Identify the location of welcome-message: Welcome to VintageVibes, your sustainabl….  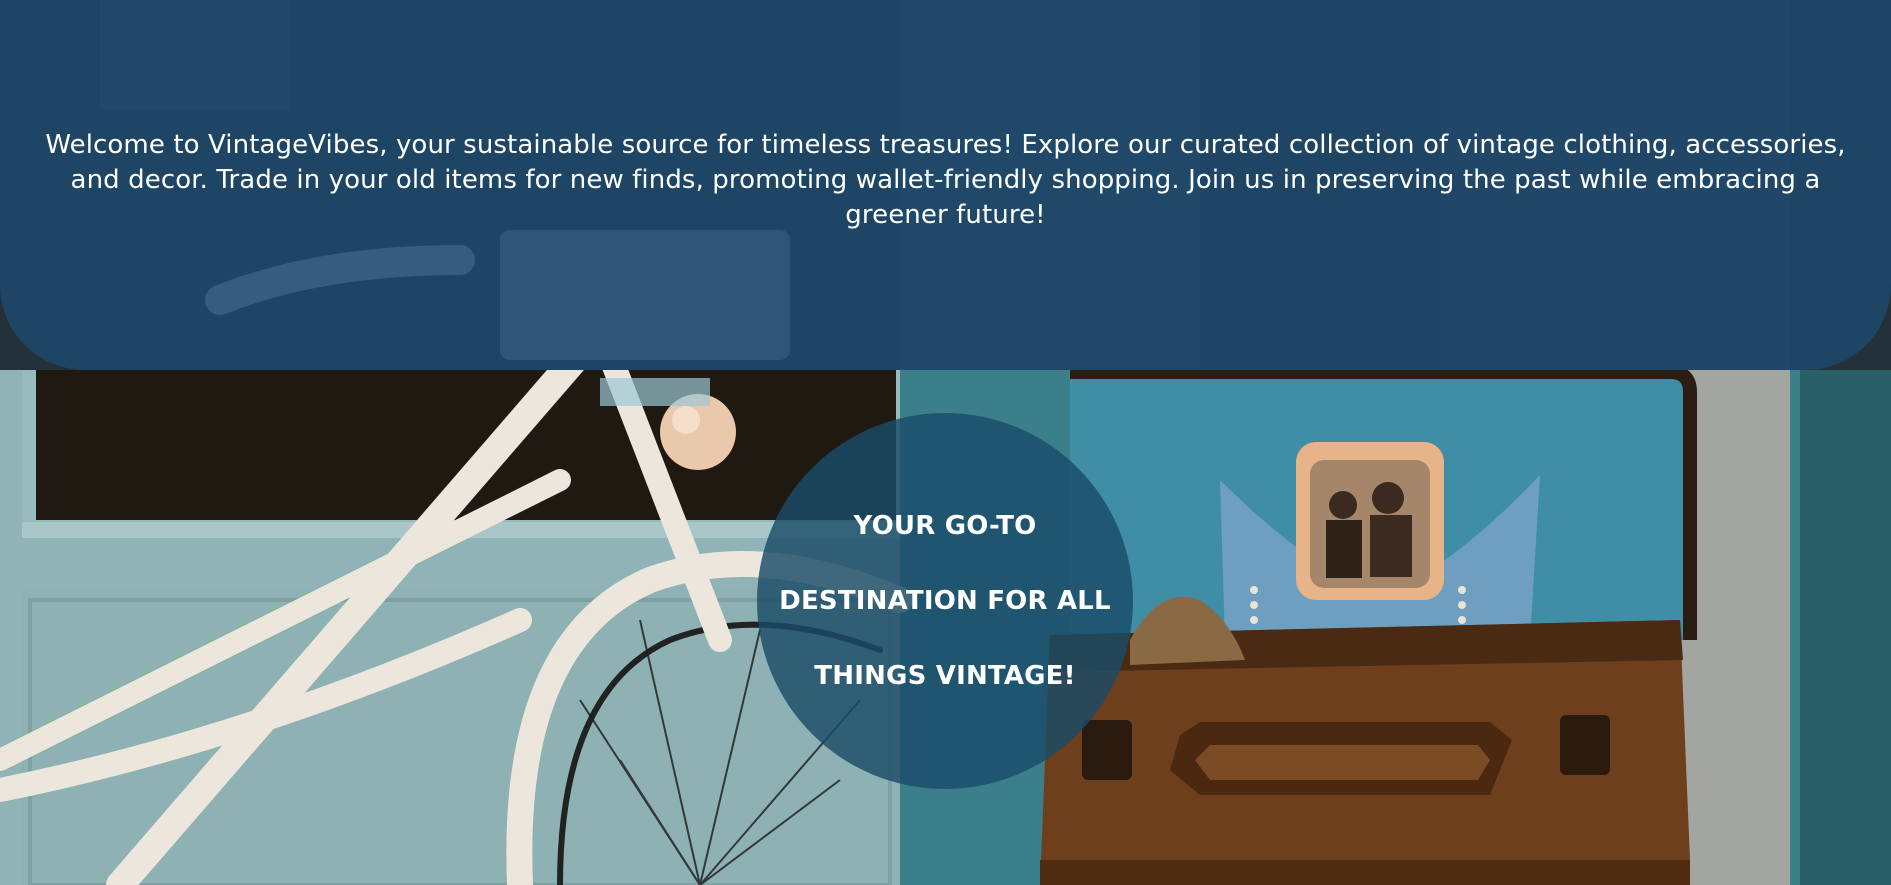
(945, 180).